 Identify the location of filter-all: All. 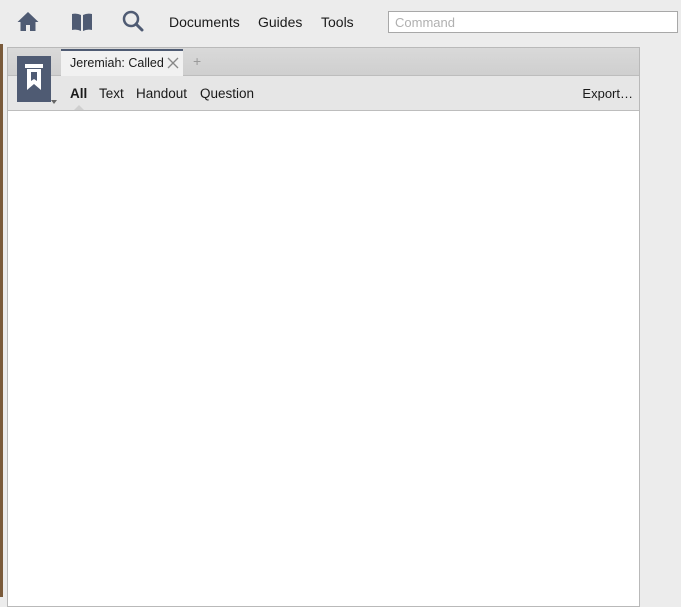
(78, 93).